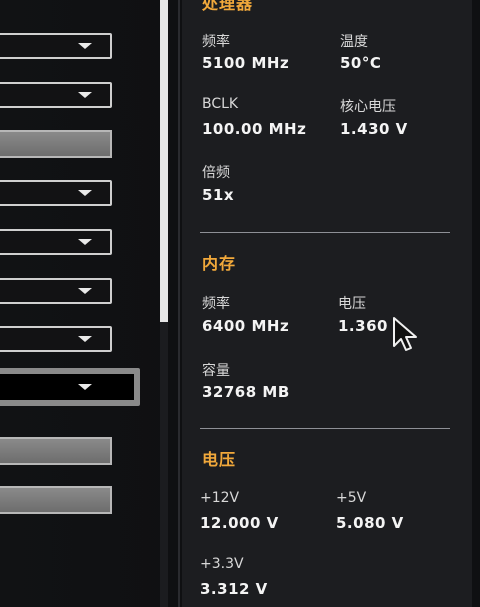 This screenshot has height=607, width=480. Describe the element at coordinates (216, 371) in the screenshot. I see `memory-capacity-label: 容量` at that location.